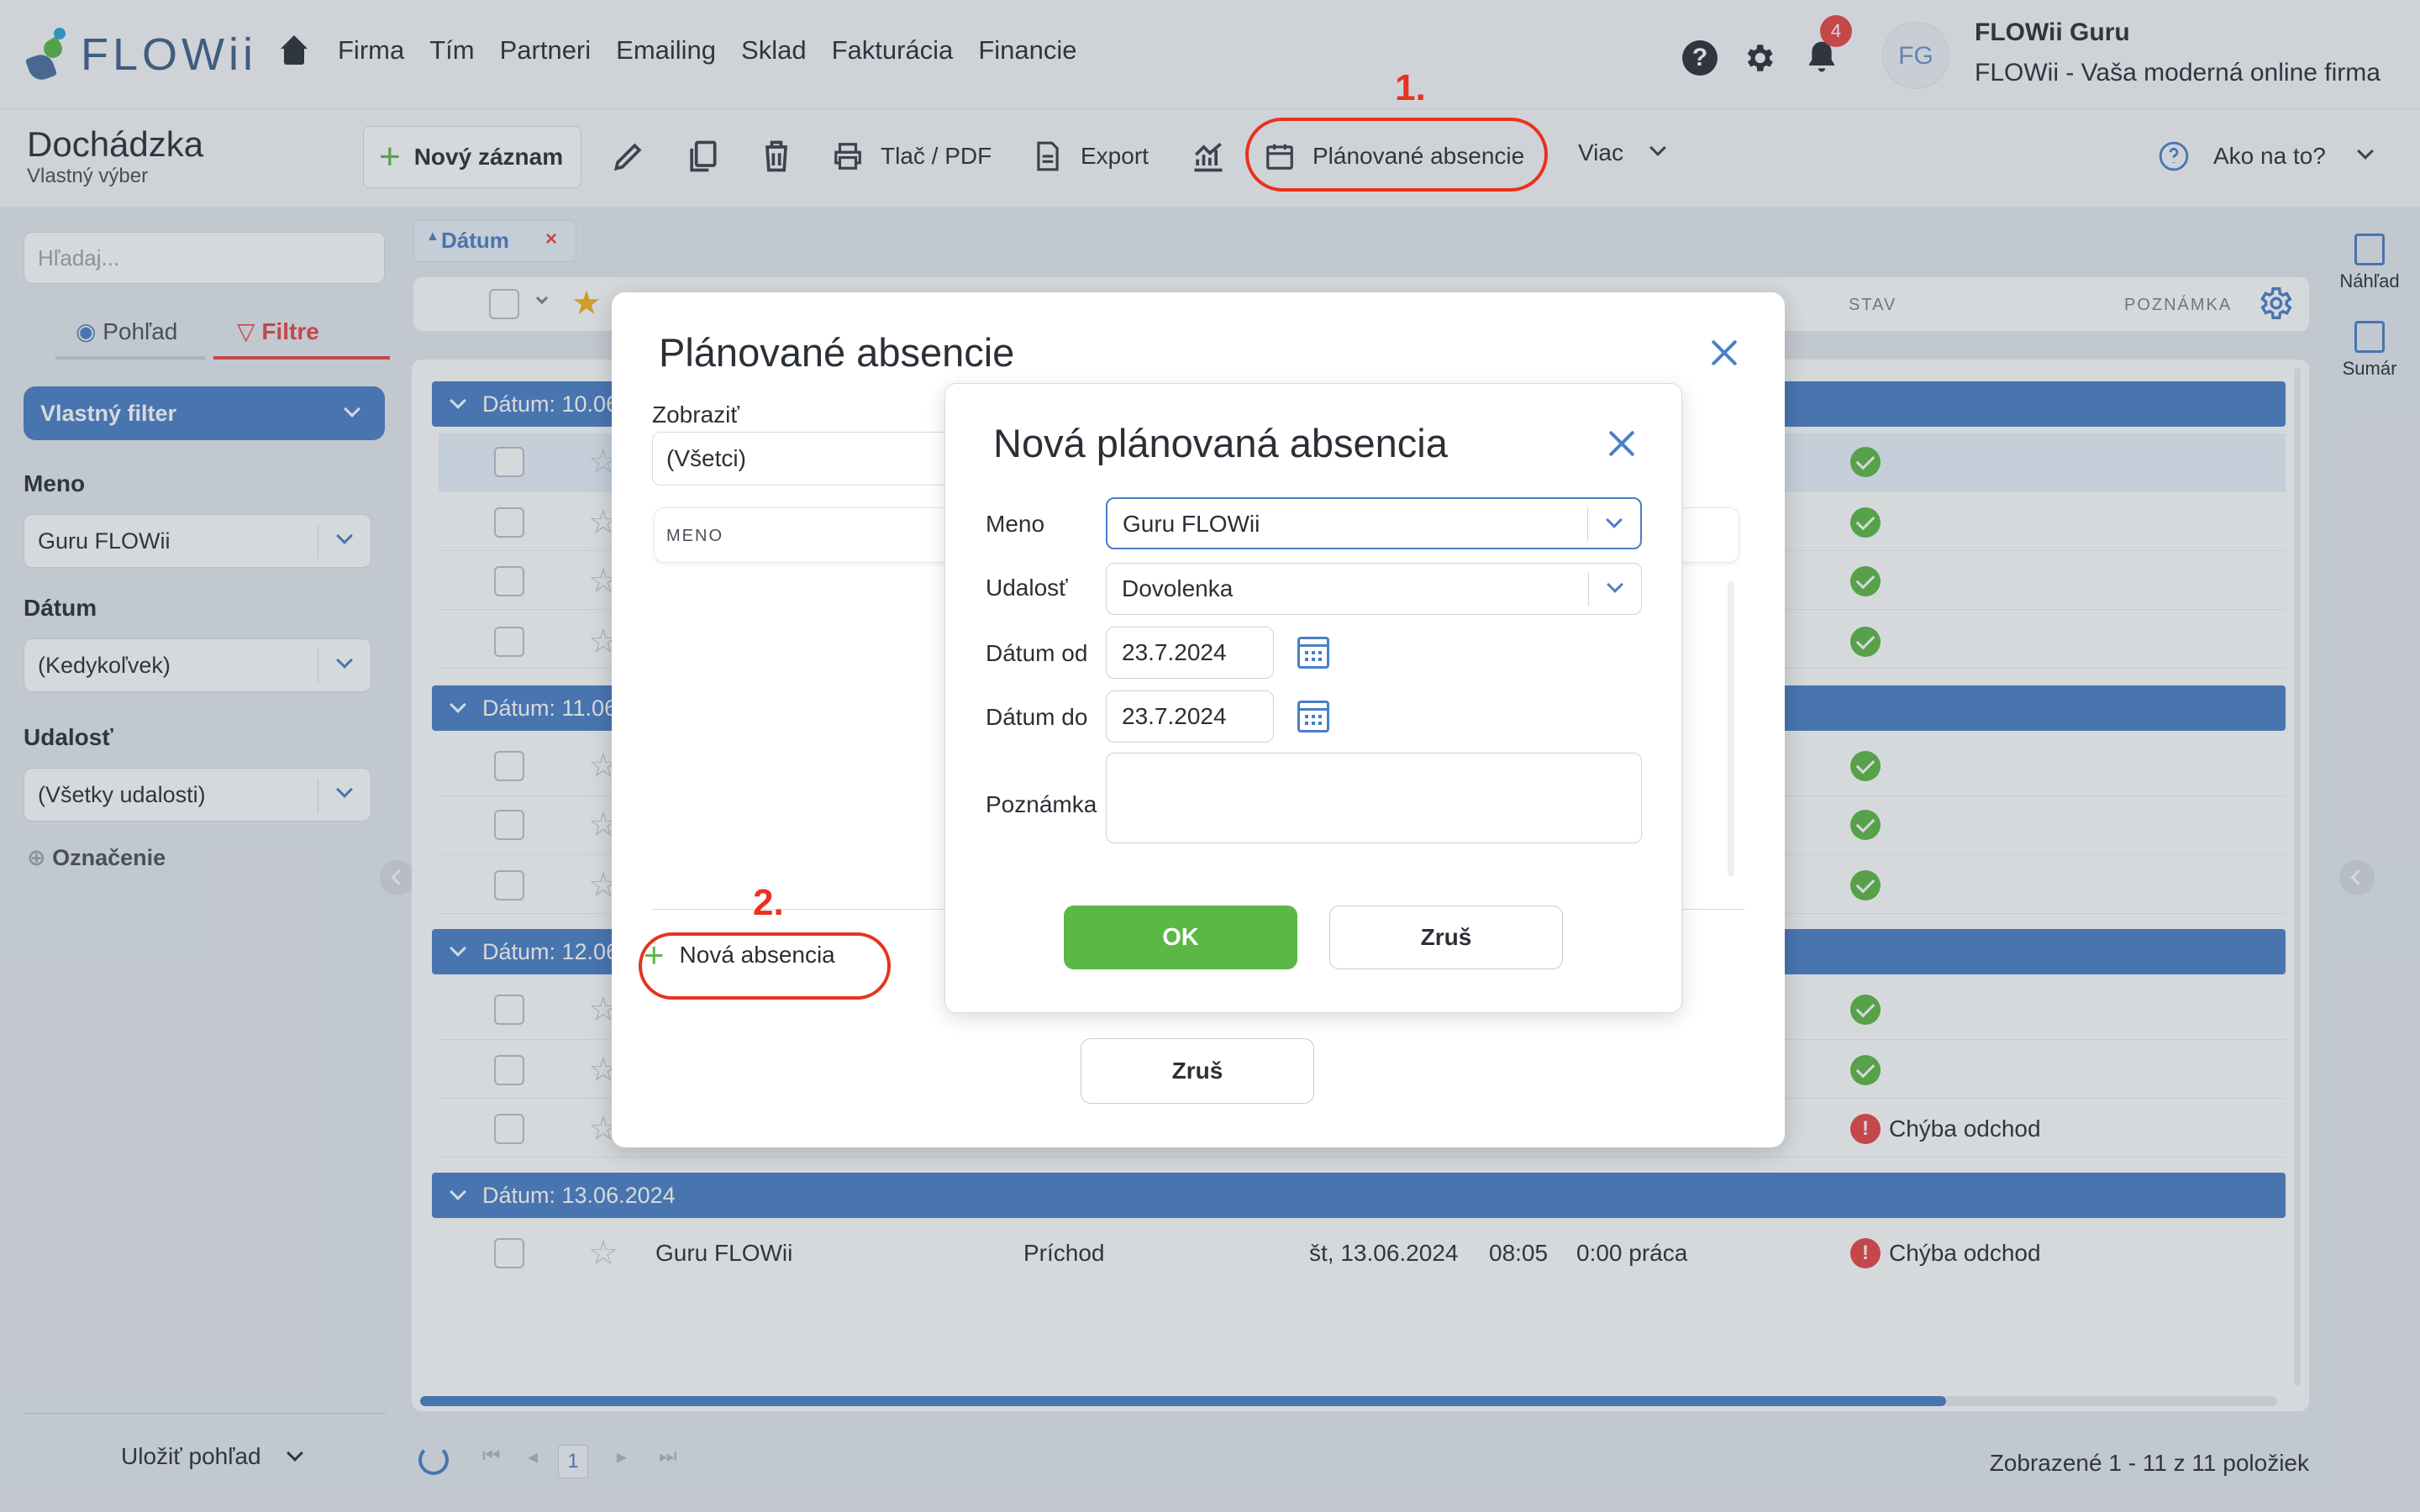 The width and height of the screenshot is (2420, 1512). What do you see at coordinates (1027, 588) in the screenshot?
I see `field-label-udalost: Udalosť` at bounding box center [1027, 588].